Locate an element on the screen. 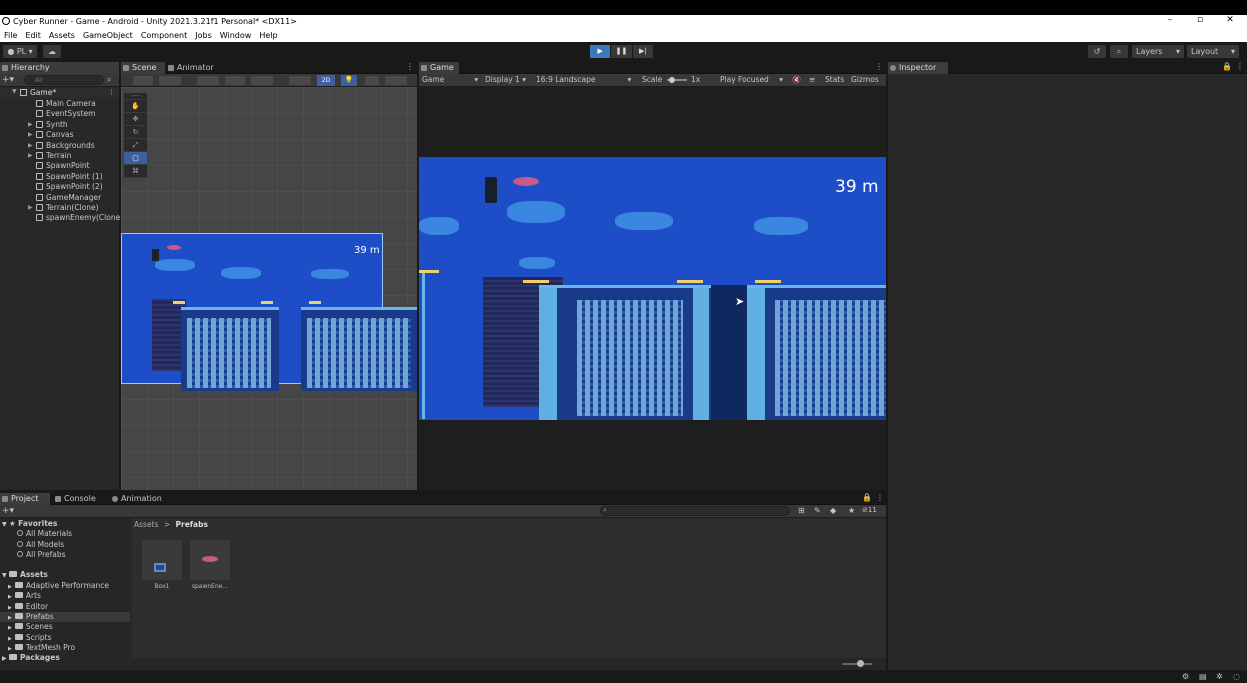 This screenshot has height=683, width=1247. audio-toggle-icon is located at coordinates (372, 80).